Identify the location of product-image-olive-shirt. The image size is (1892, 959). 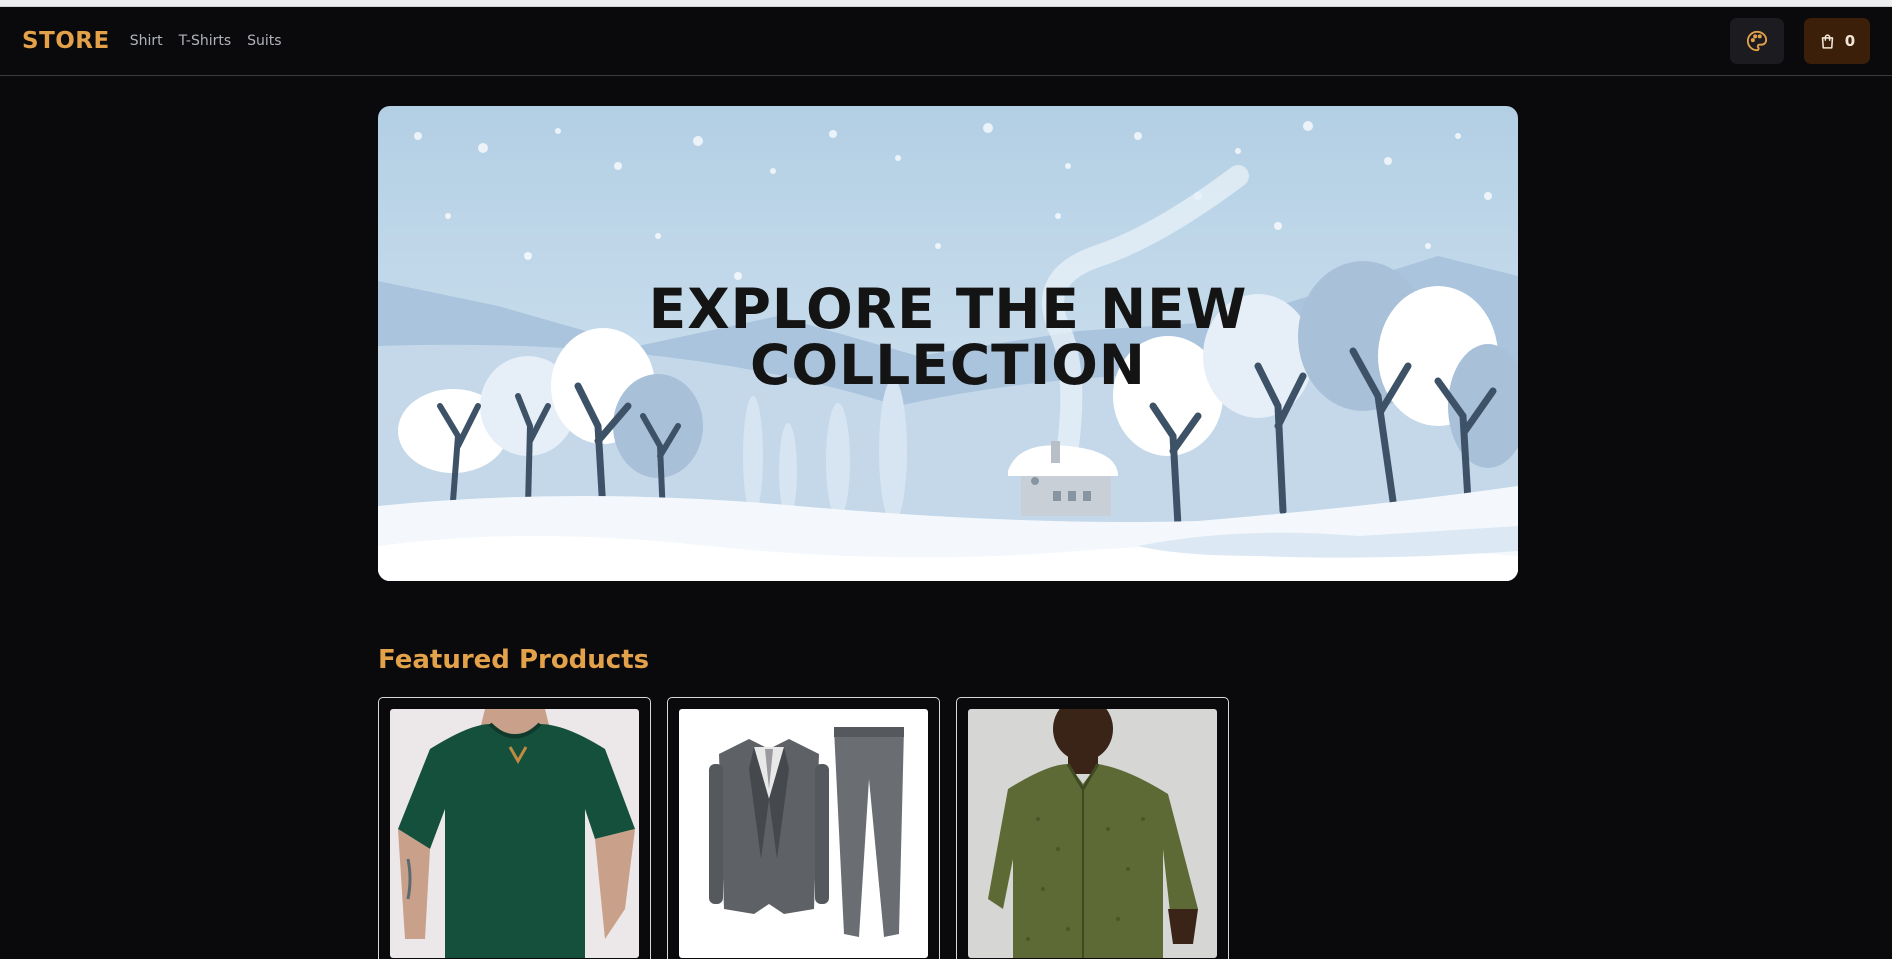
(1092, 833).